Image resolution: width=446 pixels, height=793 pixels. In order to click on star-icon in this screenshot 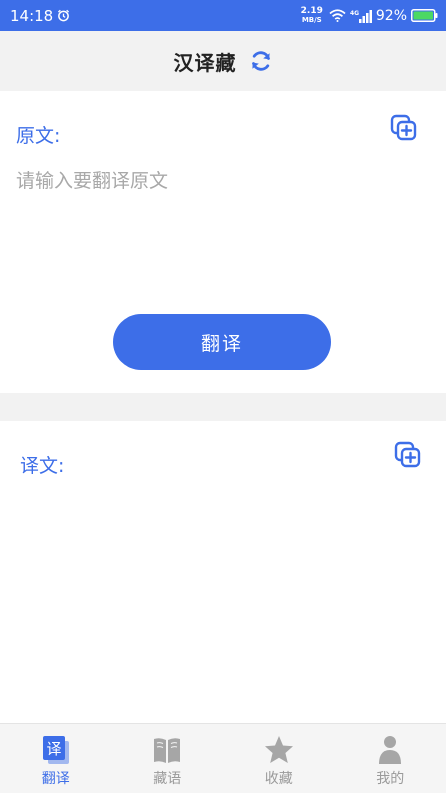, I will do `click(278, 749)`.